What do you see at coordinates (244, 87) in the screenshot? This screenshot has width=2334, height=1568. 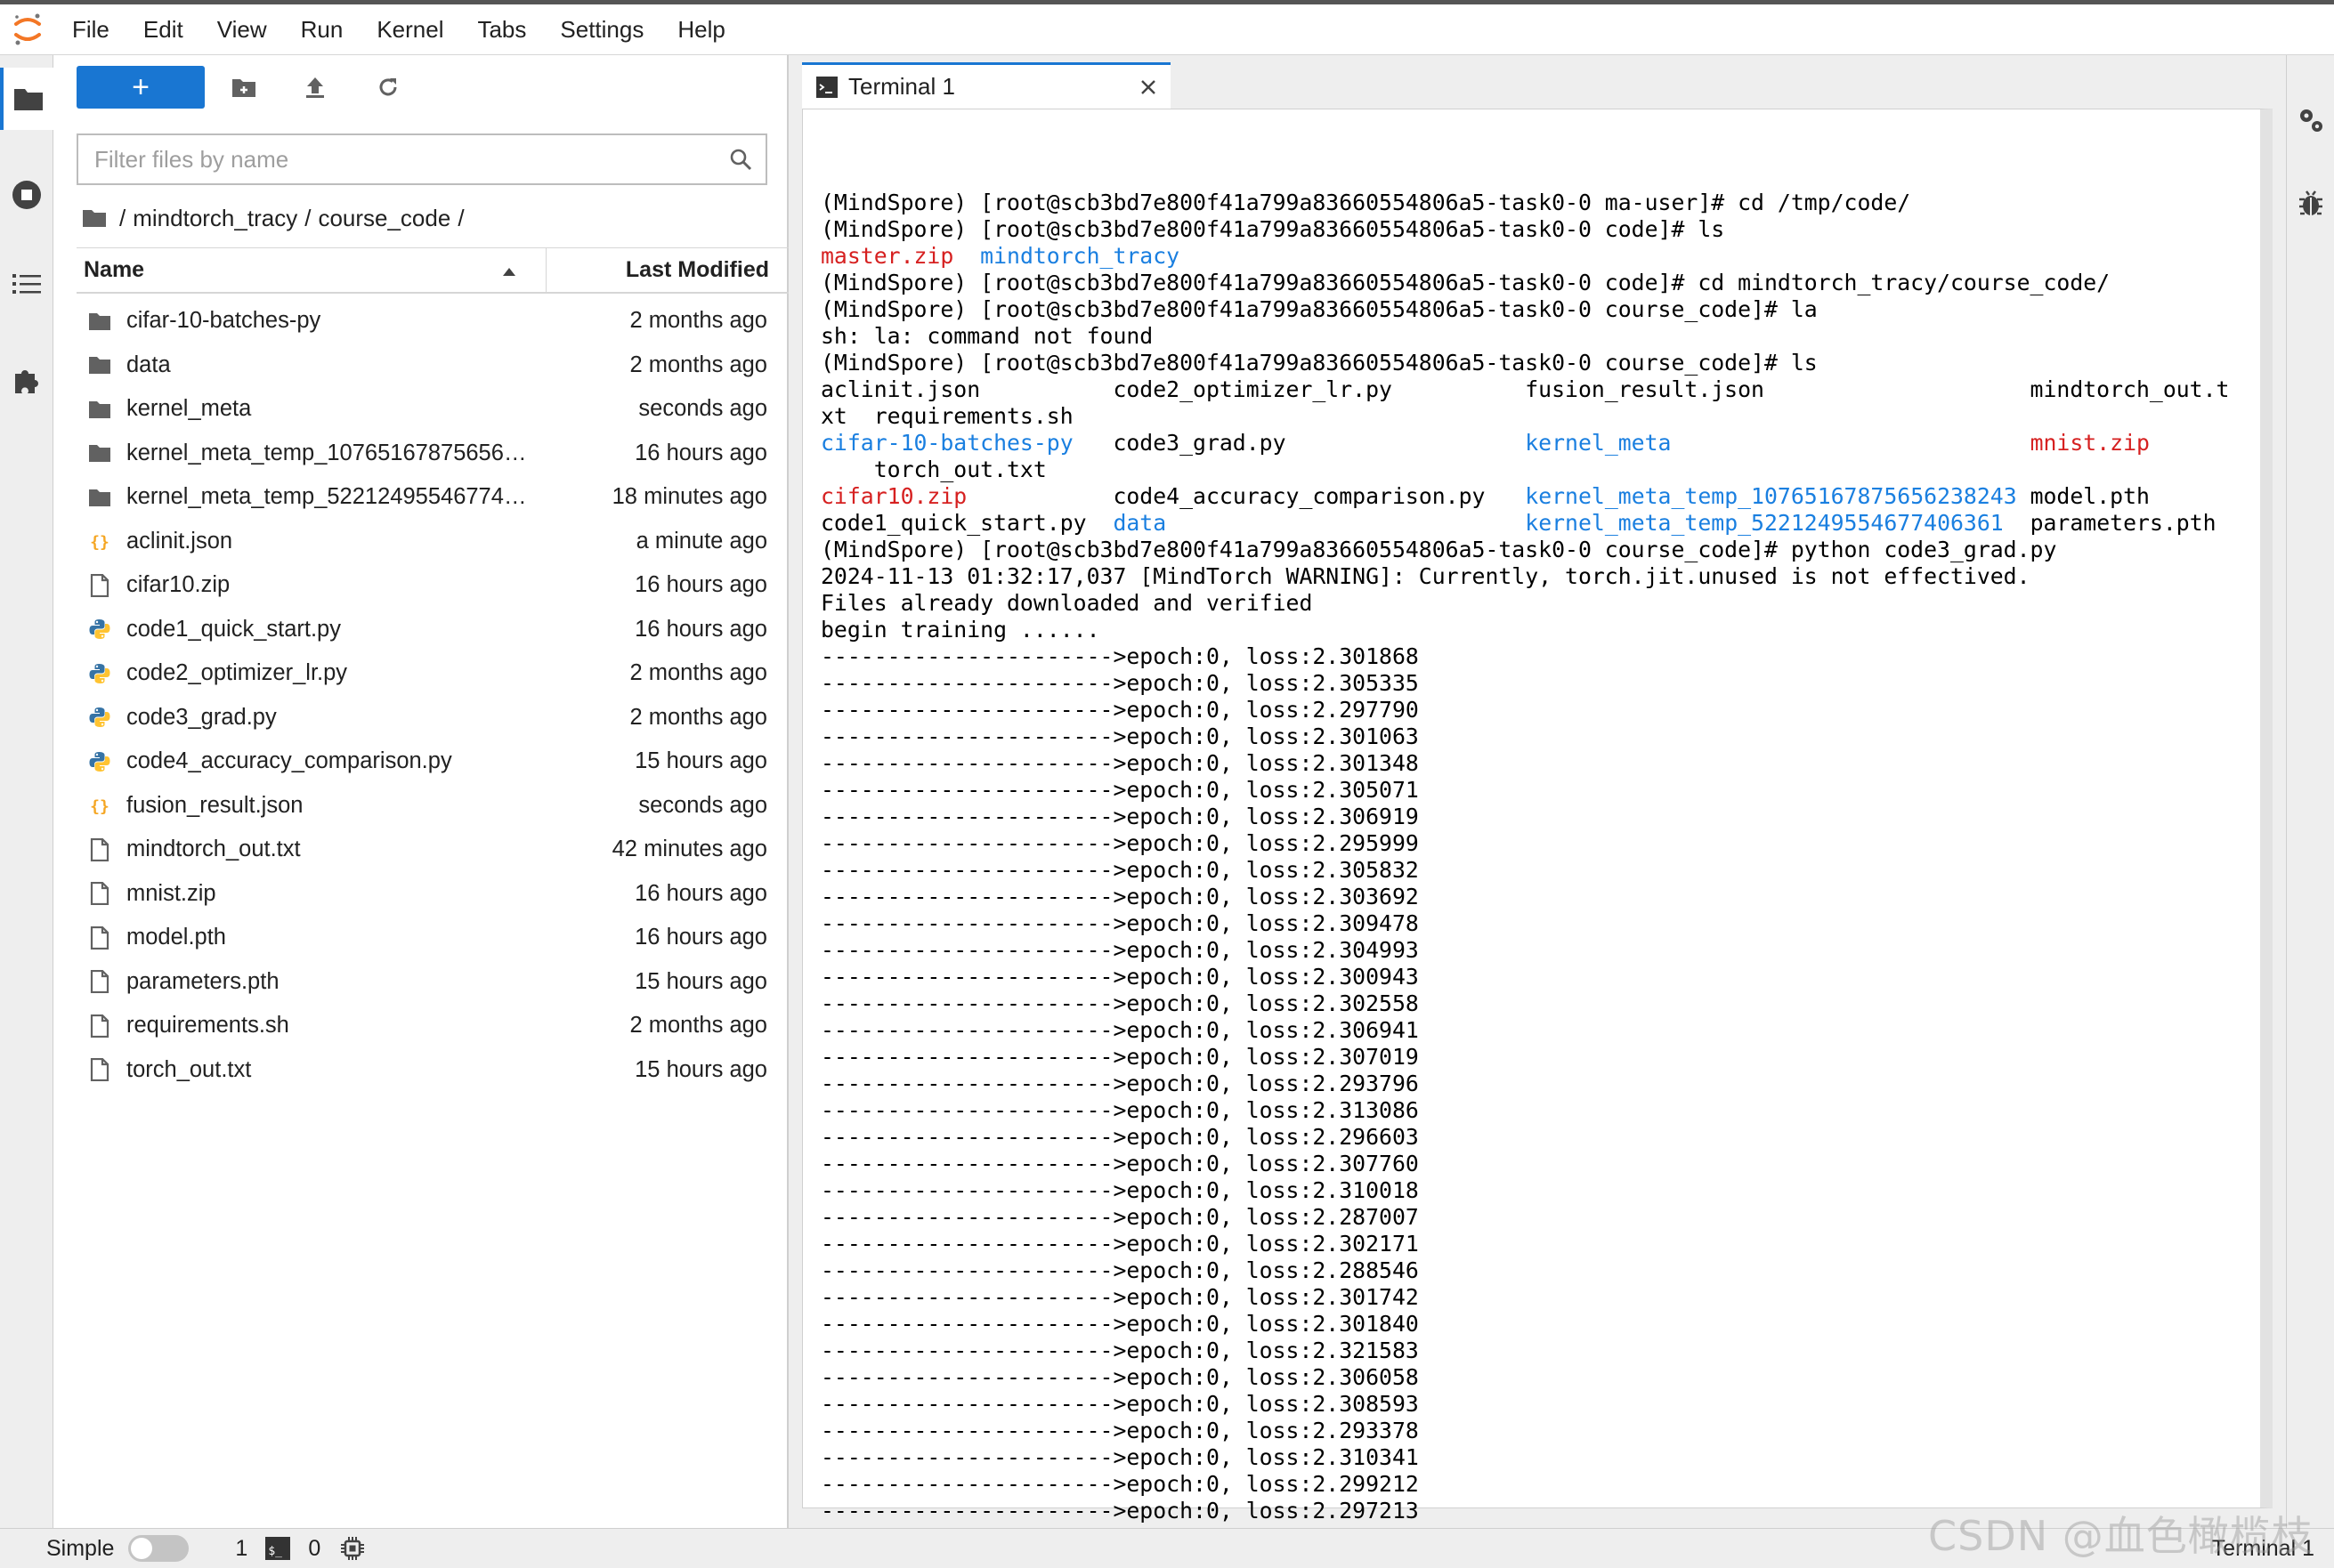 I see `new-folder-button` at bounding box center [244, 87].